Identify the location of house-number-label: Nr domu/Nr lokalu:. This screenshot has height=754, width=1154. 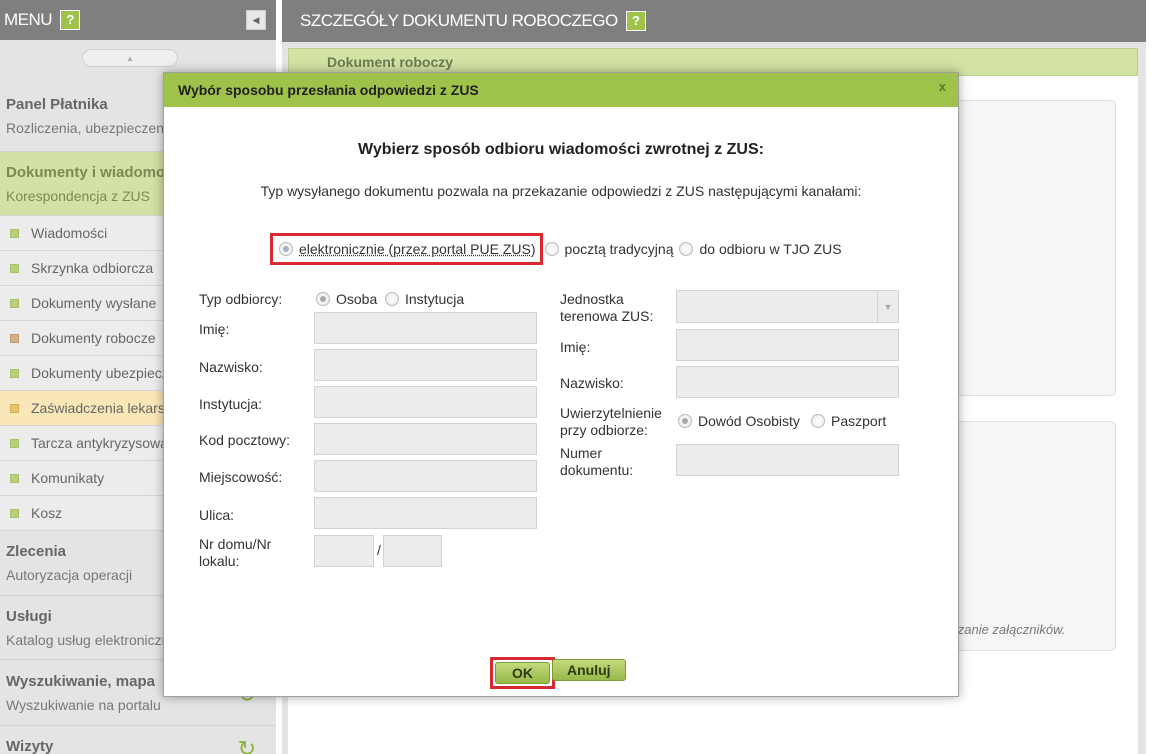
(235, 553).